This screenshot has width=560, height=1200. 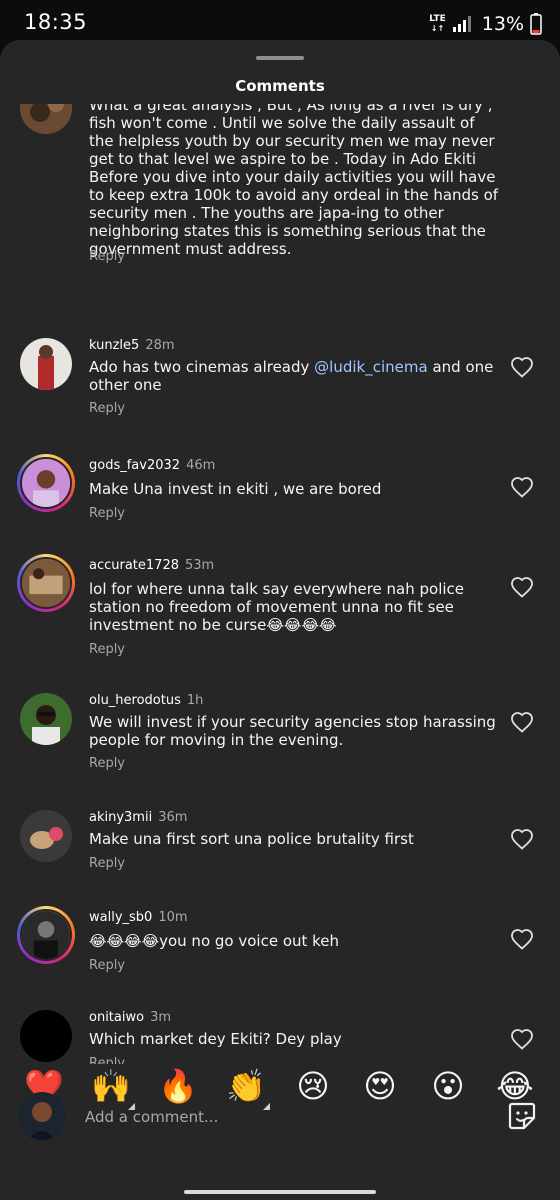 I want to click on username: onitaiwo, so click(x=116, y=1017).